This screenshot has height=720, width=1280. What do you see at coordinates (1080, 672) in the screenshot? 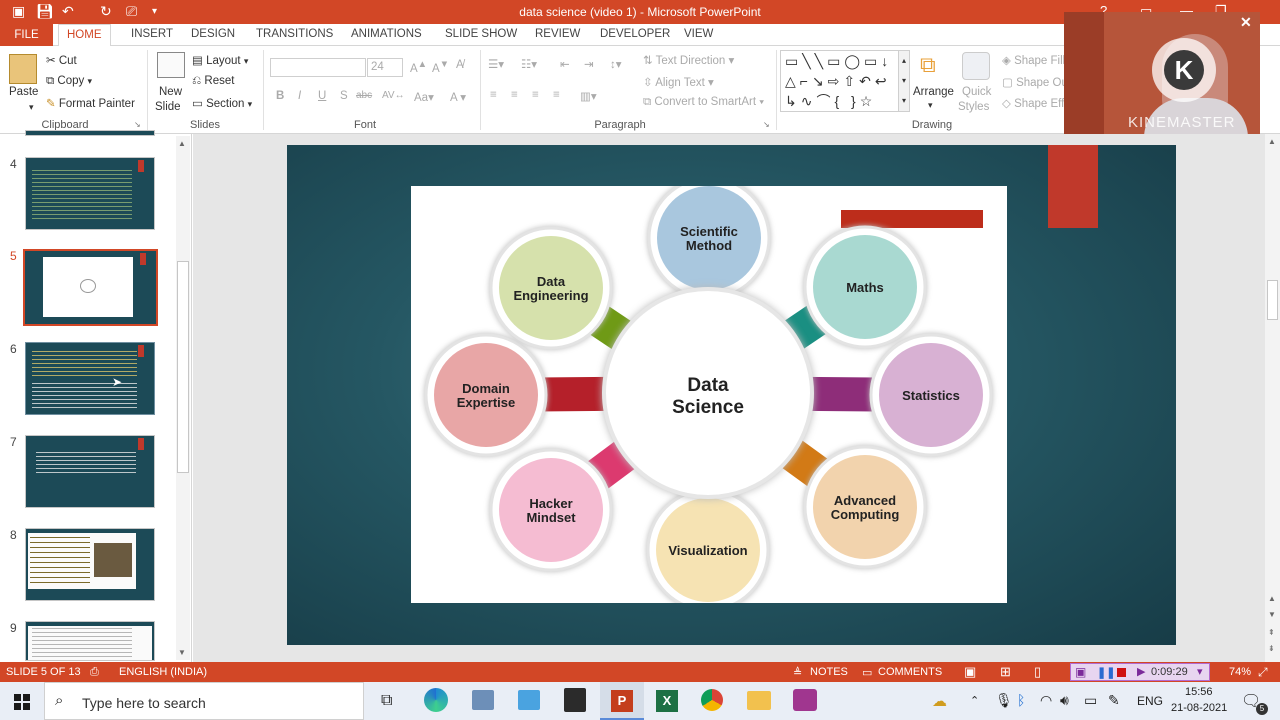
I see `recorder-screen-icon: ▣` at bounding box center [1080, 672].